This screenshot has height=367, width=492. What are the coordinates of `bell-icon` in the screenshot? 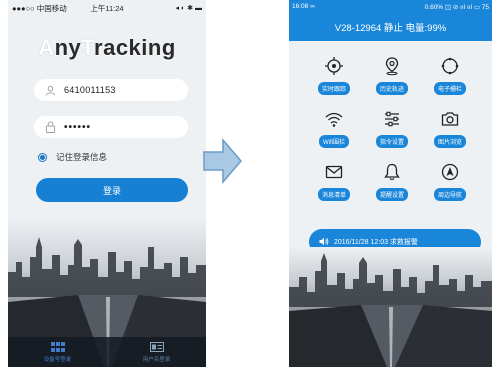 It's located at (392, 172).